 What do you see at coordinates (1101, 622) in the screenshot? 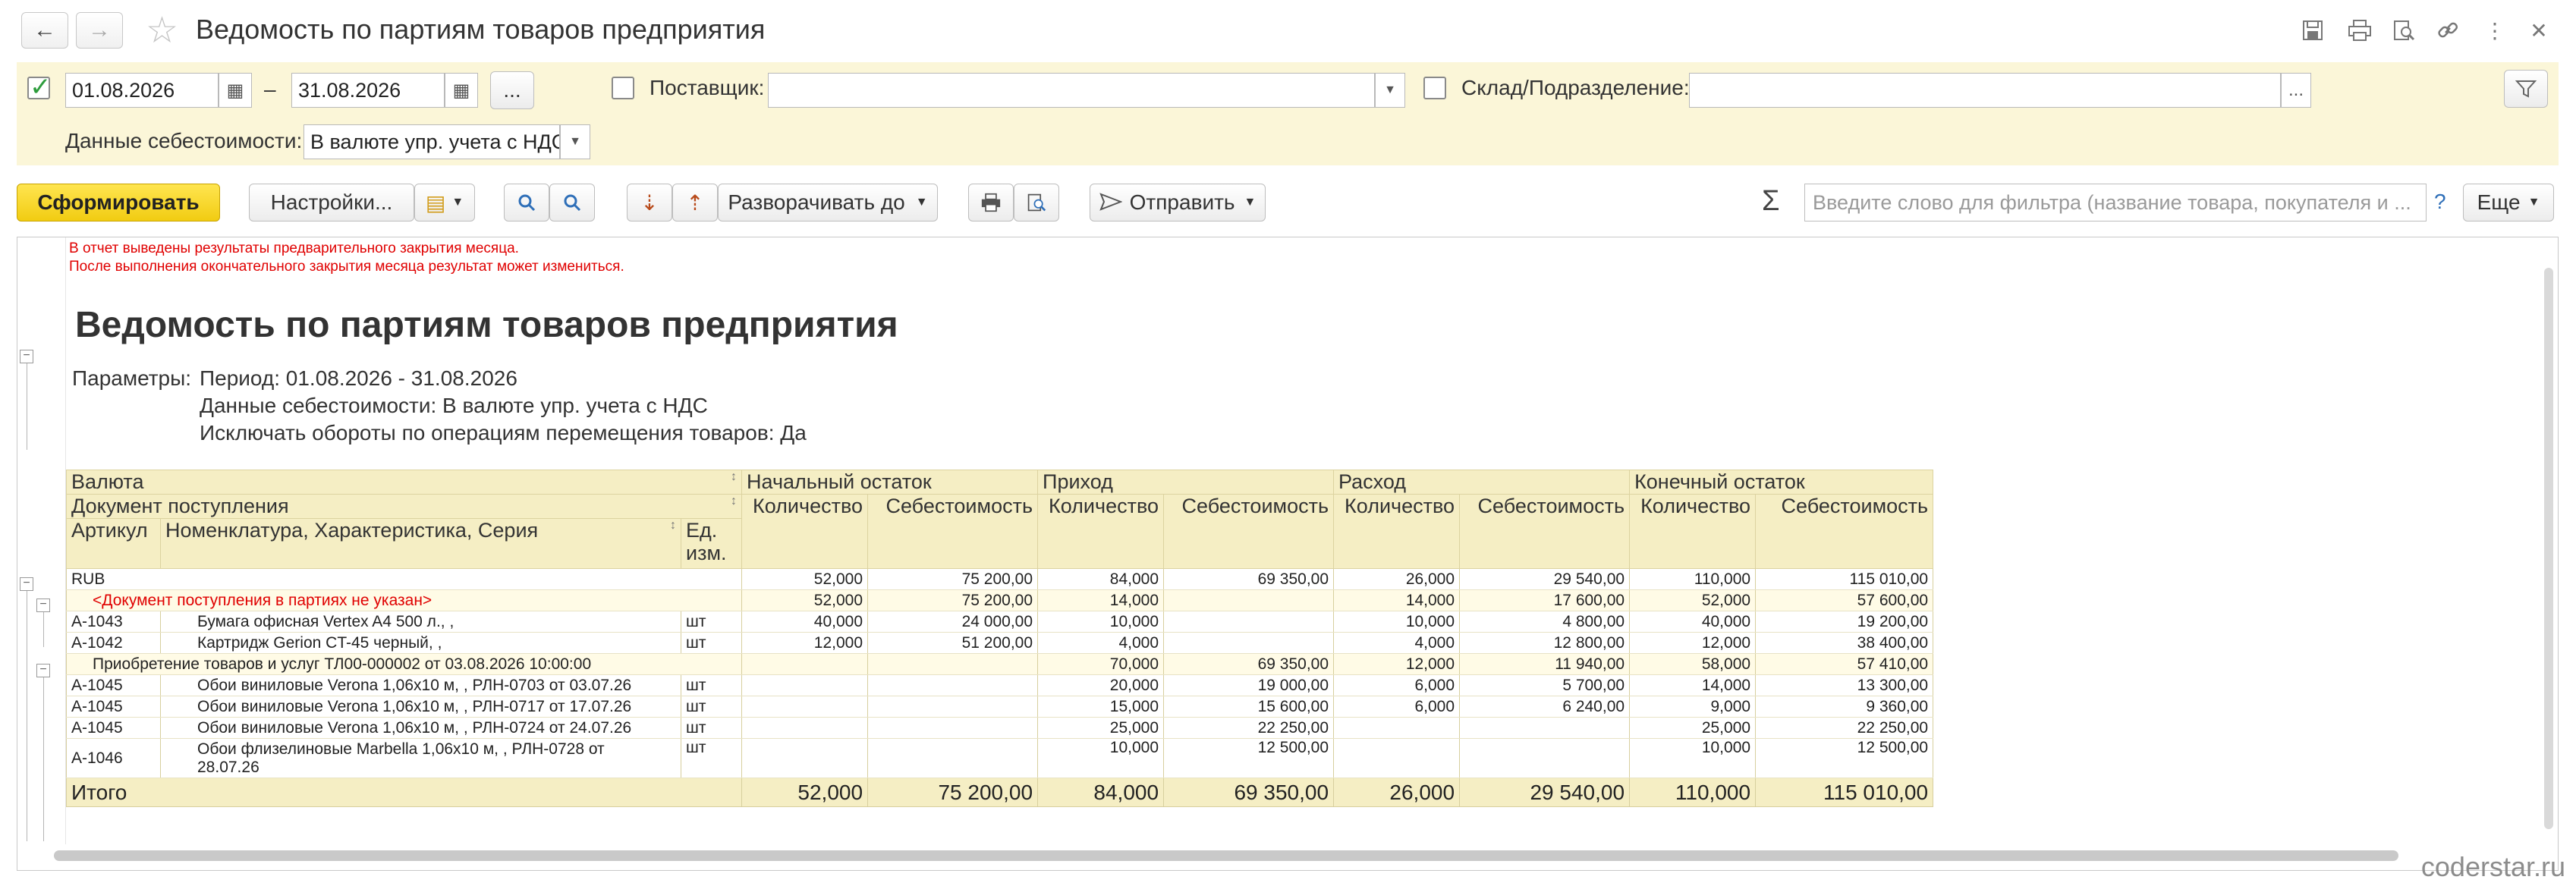
I see `cell-qty: 10,000` at bounding box center [1101, 622].